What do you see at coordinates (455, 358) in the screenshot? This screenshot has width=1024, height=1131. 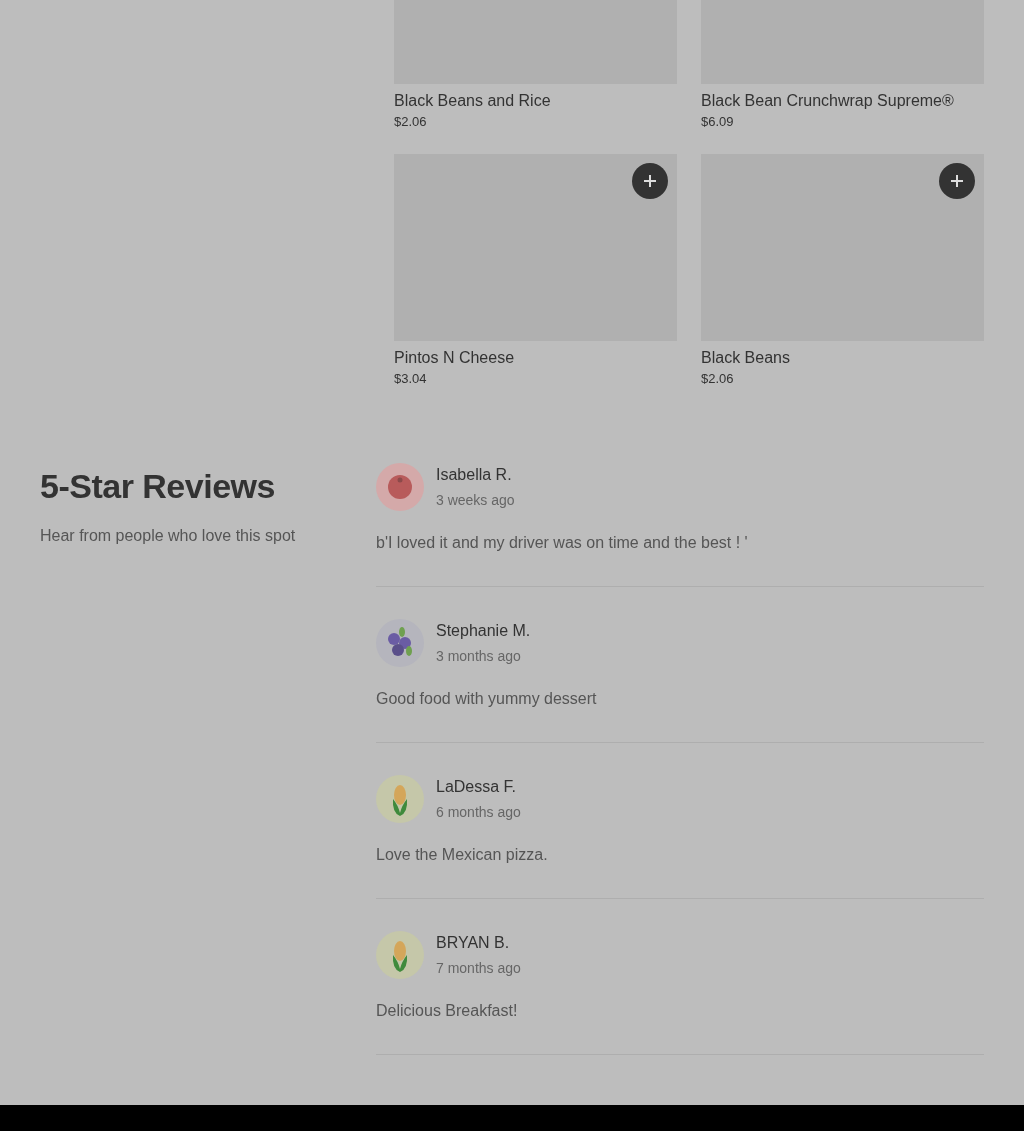 I see `item-name: Pintos N Cheese` at bounding box center [455, 358].